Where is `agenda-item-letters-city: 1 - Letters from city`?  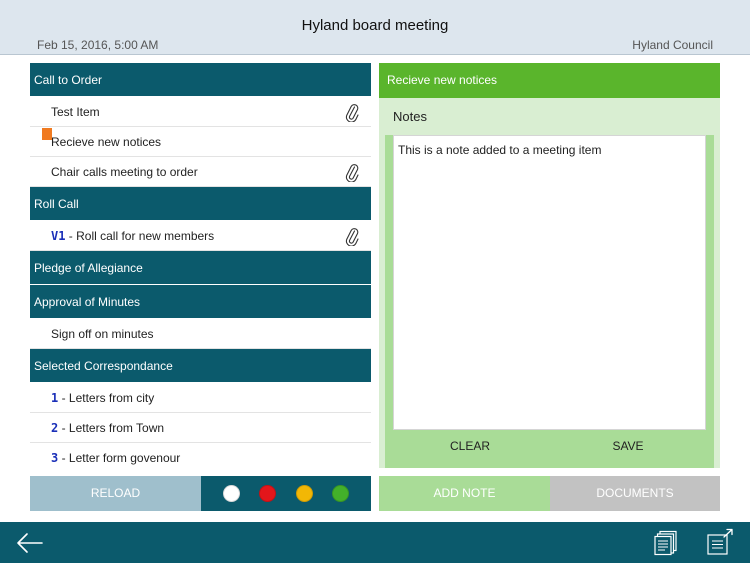
agenda-item-letters-city: 1 - Letters from city is located at coordinates (200, 398).